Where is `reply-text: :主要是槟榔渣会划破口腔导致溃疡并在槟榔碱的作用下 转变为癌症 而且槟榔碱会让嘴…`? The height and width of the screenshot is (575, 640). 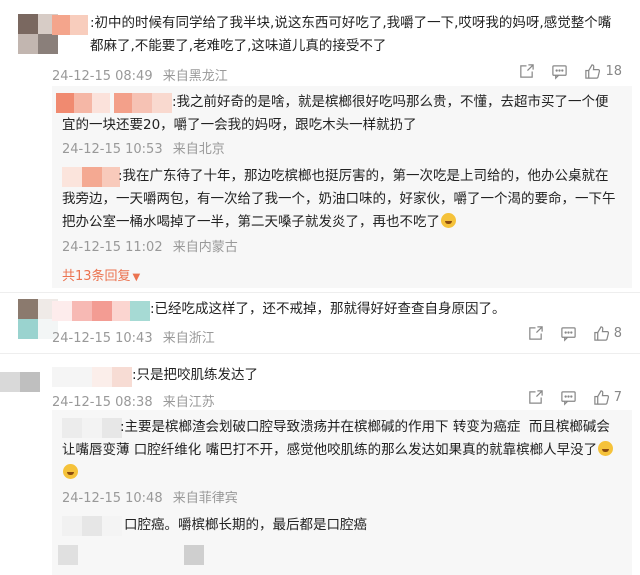 reply-text: :主要是槟榔渣会划破口腔导致溃疡并在槟榔碱的作用下 转变为癌症 而且槟榔碱会让嘴… is located at coordinates (342, 450).